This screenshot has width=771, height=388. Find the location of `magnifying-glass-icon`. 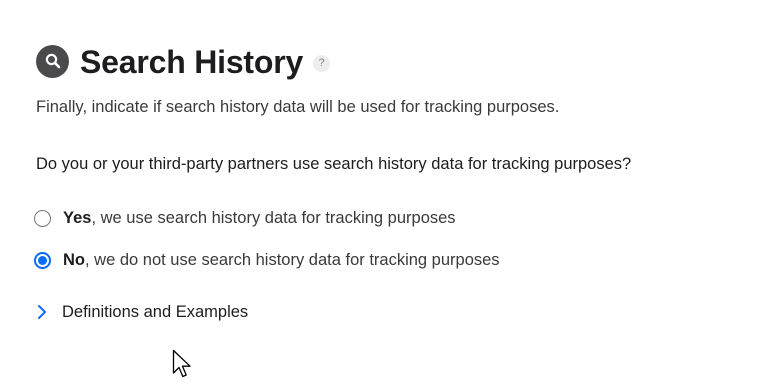

magnifying-glass-icon is located at coordinates (52, 61).